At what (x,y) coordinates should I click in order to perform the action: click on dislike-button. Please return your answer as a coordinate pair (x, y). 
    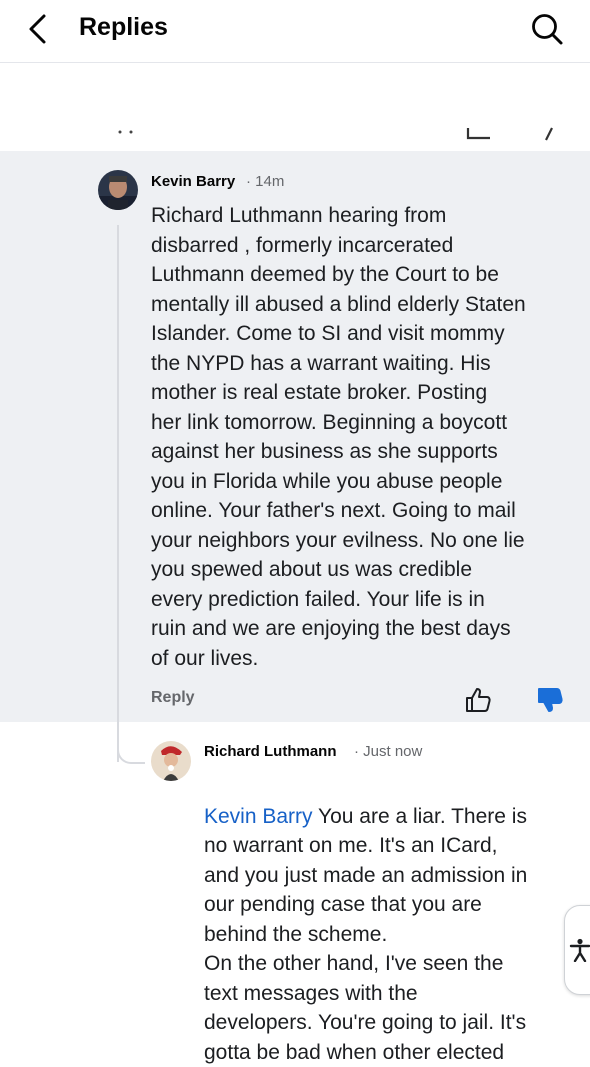
    Looking at the image, I should click on (550, 700).